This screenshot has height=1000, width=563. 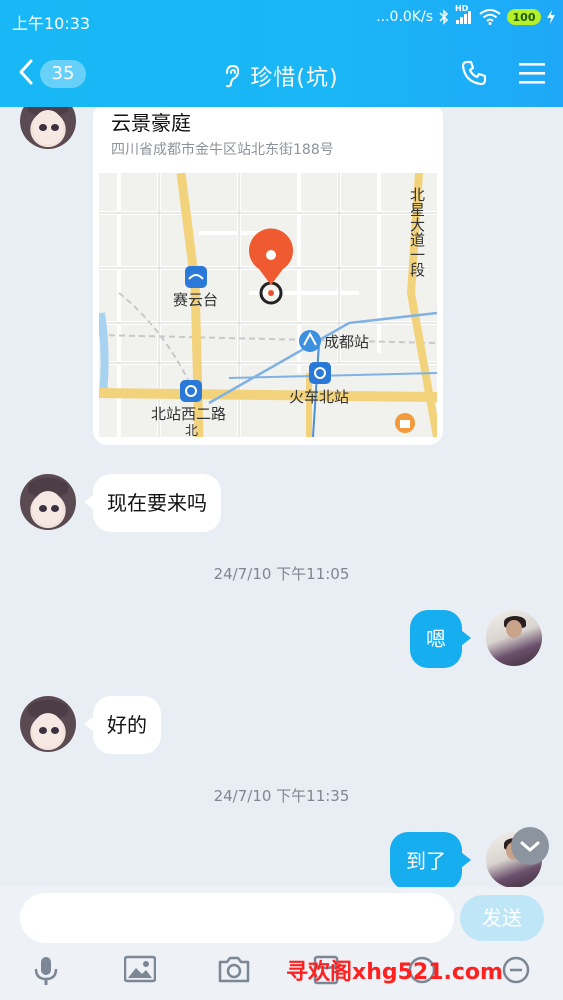 I want to click on map-label-huoche-beizhan: 火车北站, so click(x=319, y=397).